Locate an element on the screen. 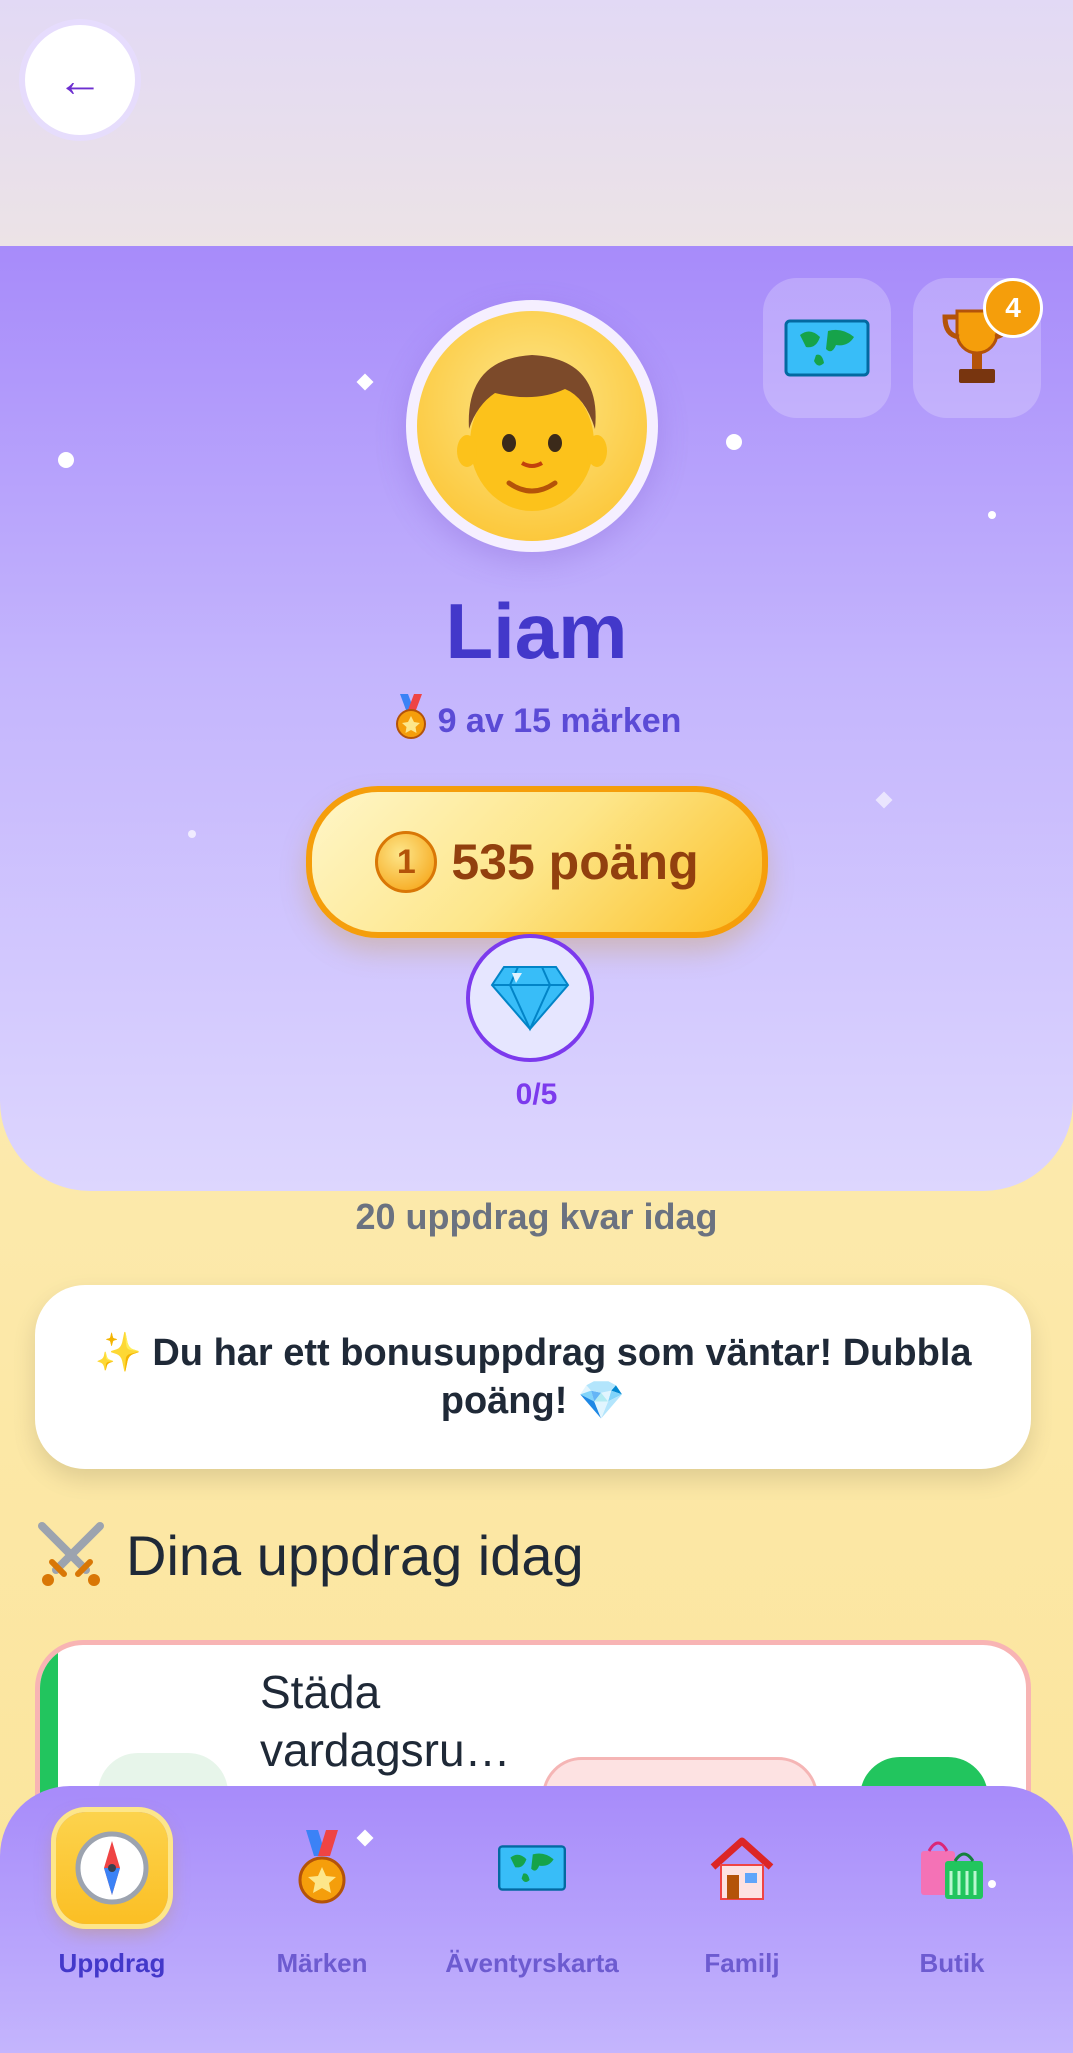 The image size is (1073, 2053). points-text: 535 poäng is located at coordinates (575, 862).